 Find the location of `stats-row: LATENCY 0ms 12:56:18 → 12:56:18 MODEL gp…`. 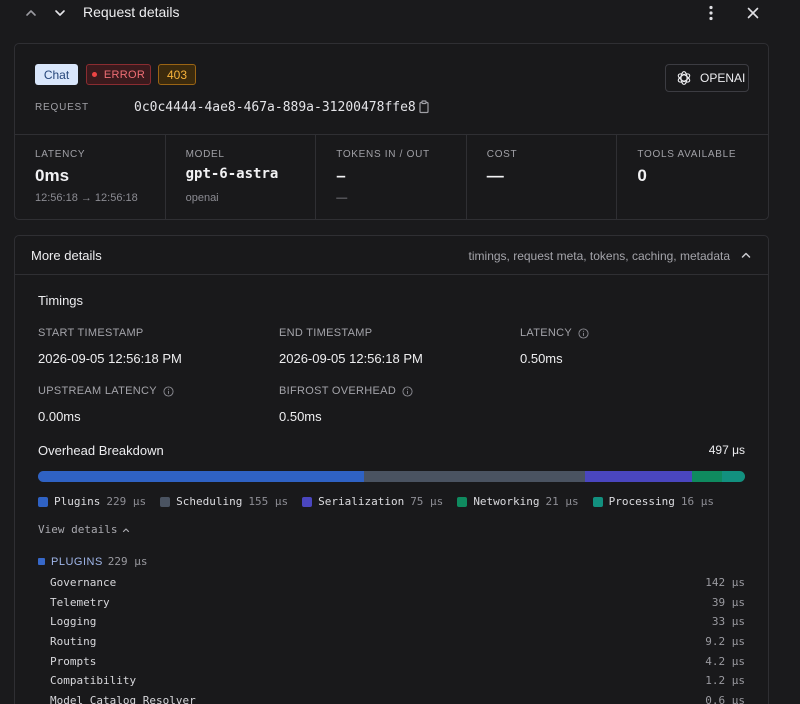

stats-row: LATENCY 0ms 12:56:18 → 12:56:18 MODEL gp… is located at coordinates (391, 177).